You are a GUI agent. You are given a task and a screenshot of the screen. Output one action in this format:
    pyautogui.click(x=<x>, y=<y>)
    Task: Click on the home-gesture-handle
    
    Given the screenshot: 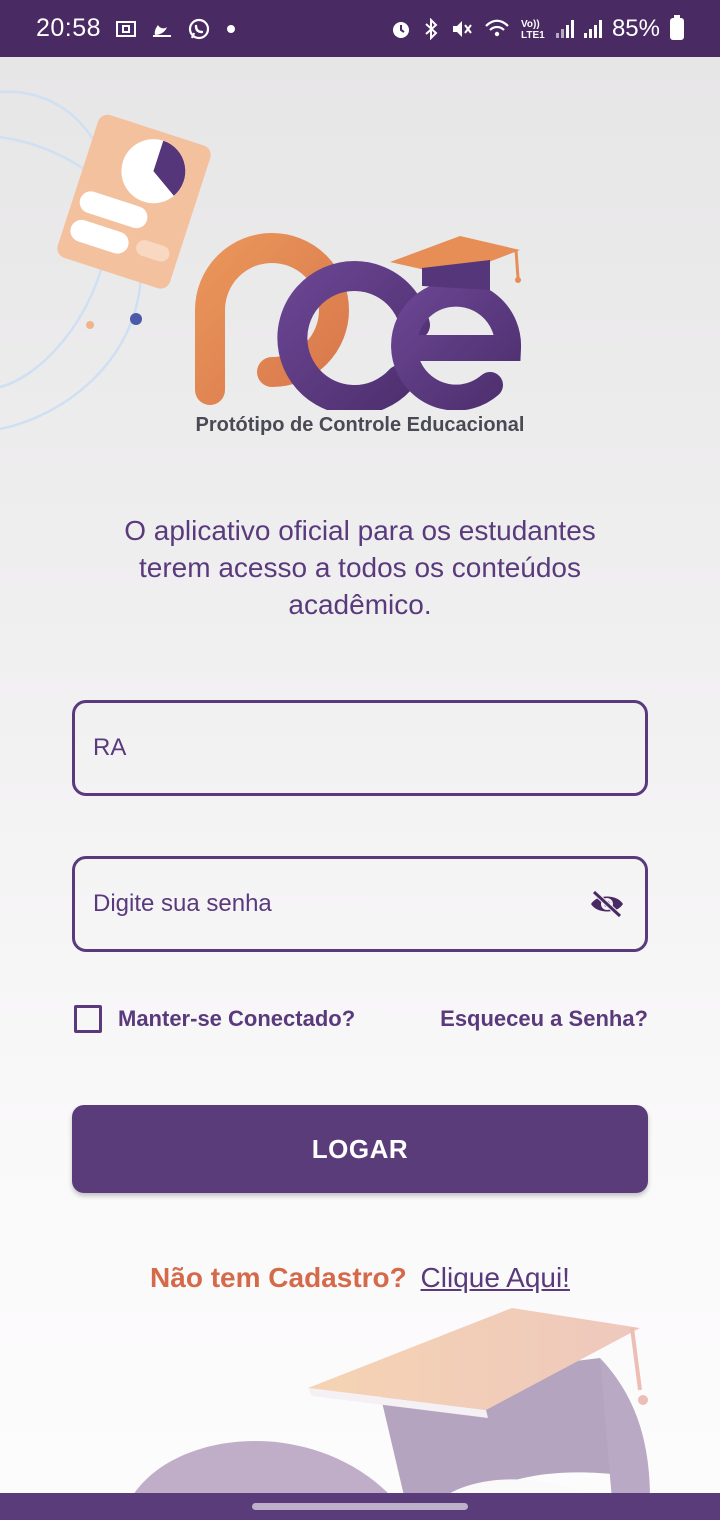 What is the action you would take?
    pyautogui.click(x=360, y=1506)
    